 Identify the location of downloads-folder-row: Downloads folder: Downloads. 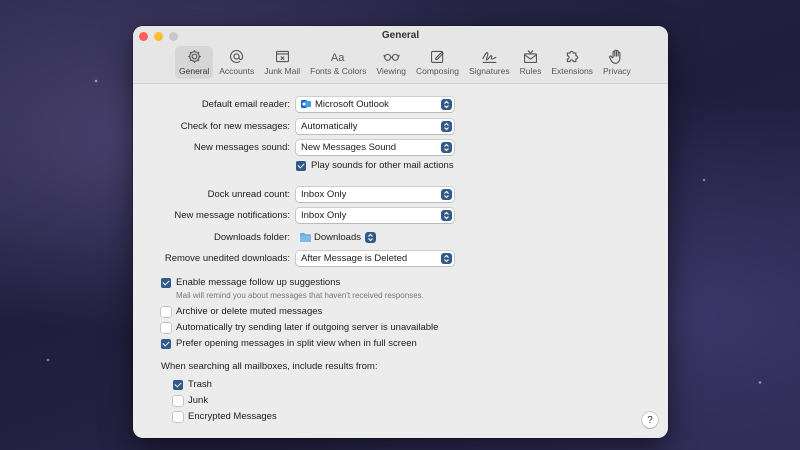
(400, 237).